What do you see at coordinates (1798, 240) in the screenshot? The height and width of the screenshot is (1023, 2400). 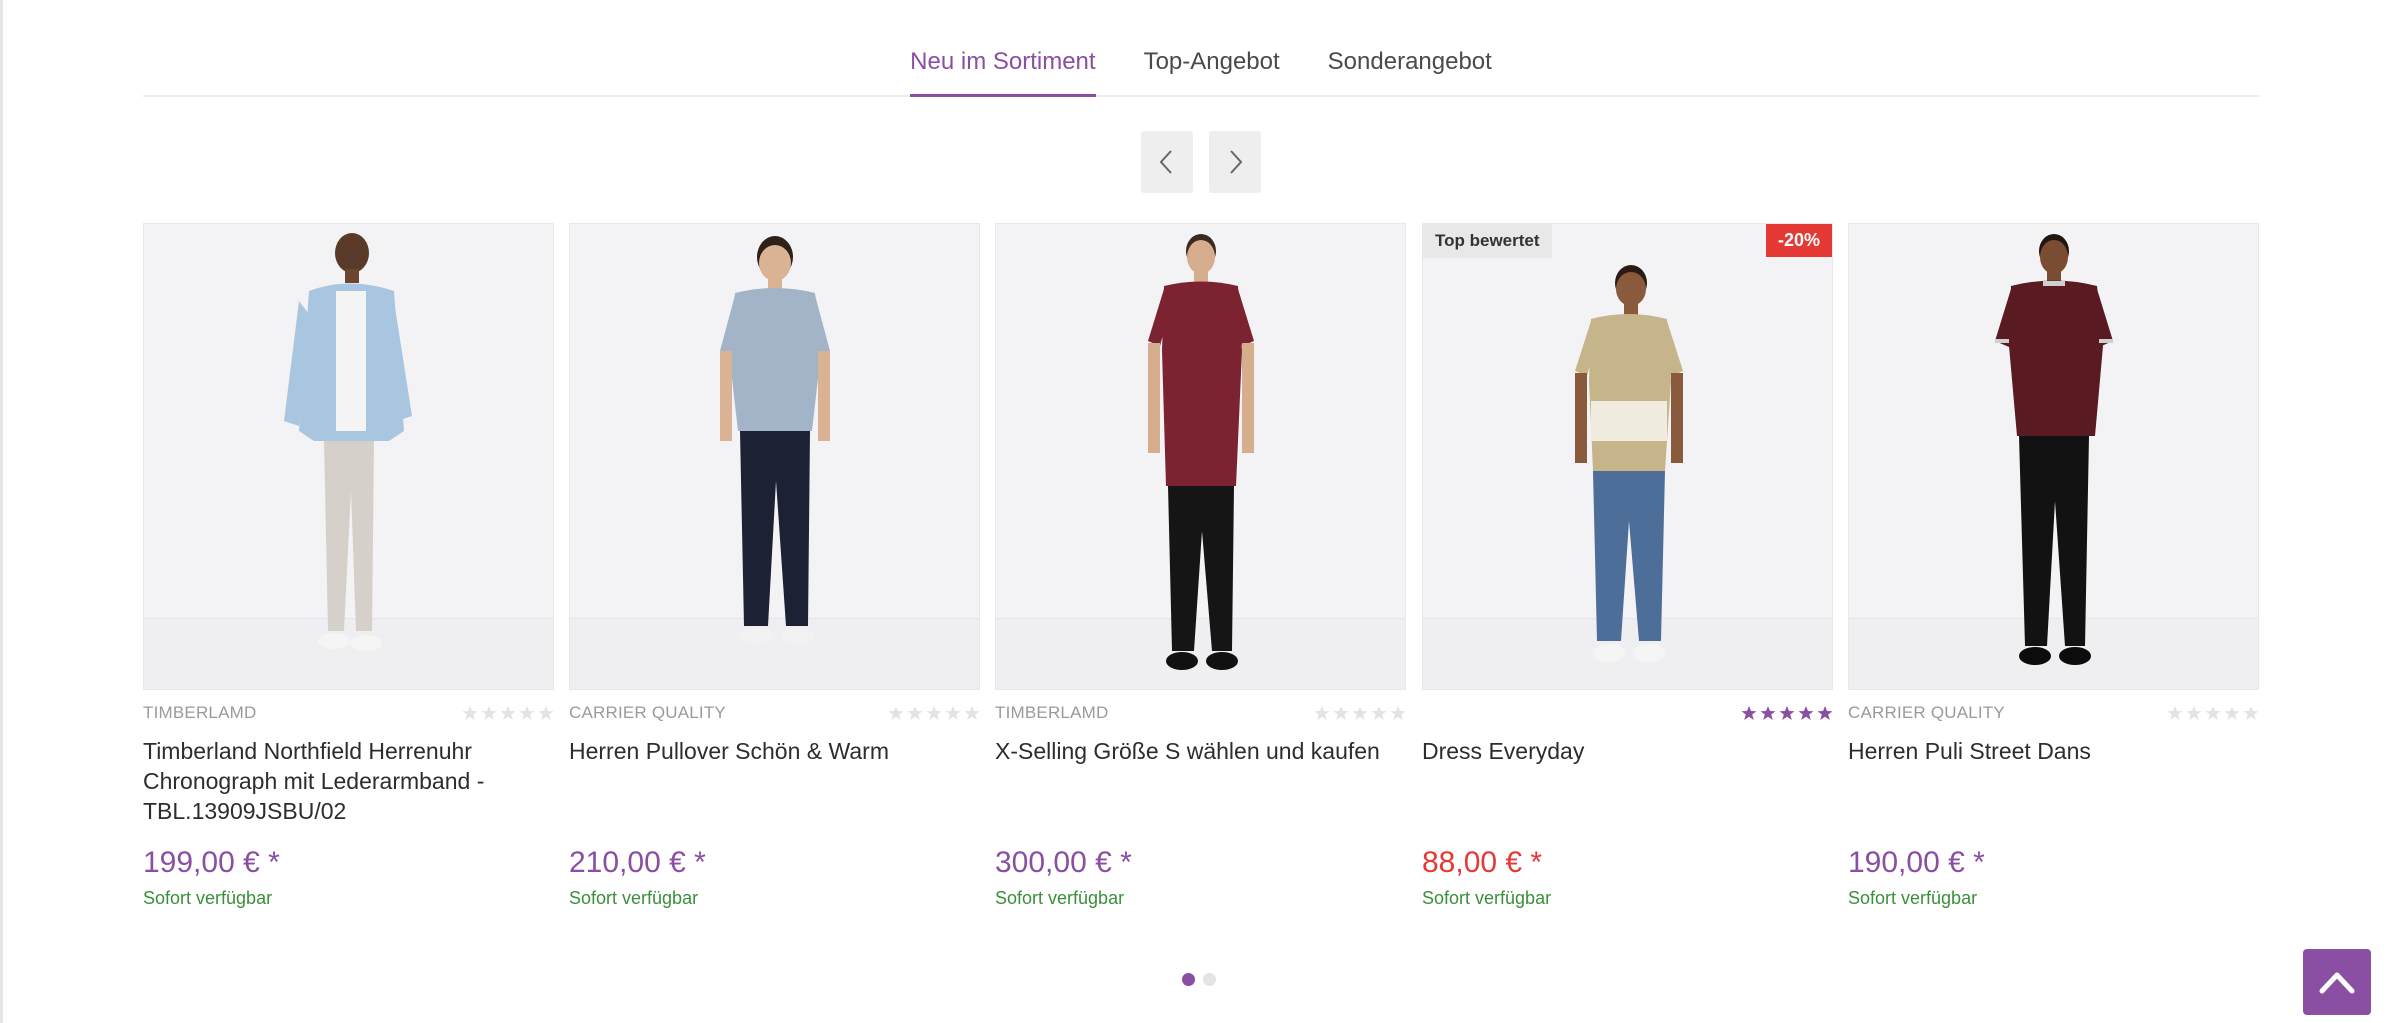 I see `discount-badge: -20%` at bounding box center [1798, 240].